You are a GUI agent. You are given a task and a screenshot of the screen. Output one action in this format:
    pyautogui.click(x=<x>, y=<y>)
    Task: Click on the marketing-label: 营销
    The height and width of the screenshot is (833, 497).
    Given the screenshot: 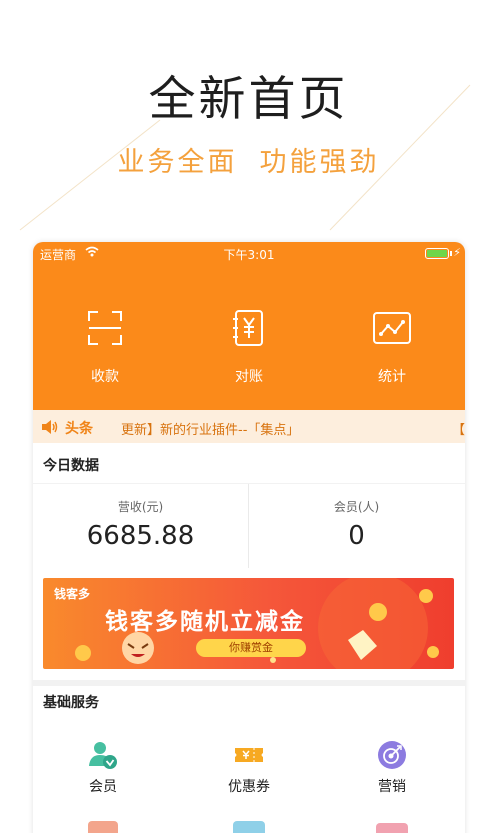 What is the action you would take?
    pyautogui.click(x=392, y=787)
    